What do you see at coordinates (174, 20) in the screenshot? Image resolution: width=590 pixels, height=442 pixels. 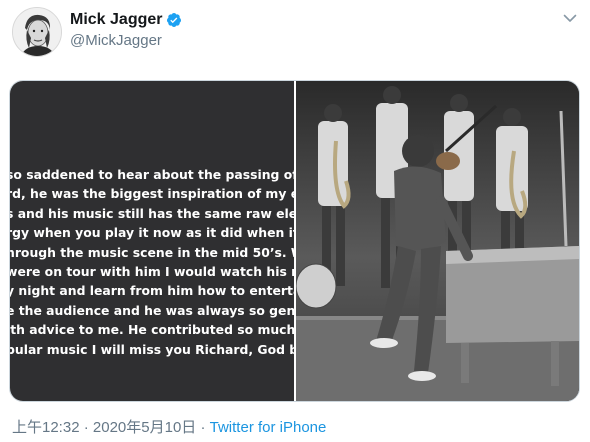 I see `verified-badge-icon` at bounding box center [174, 20].